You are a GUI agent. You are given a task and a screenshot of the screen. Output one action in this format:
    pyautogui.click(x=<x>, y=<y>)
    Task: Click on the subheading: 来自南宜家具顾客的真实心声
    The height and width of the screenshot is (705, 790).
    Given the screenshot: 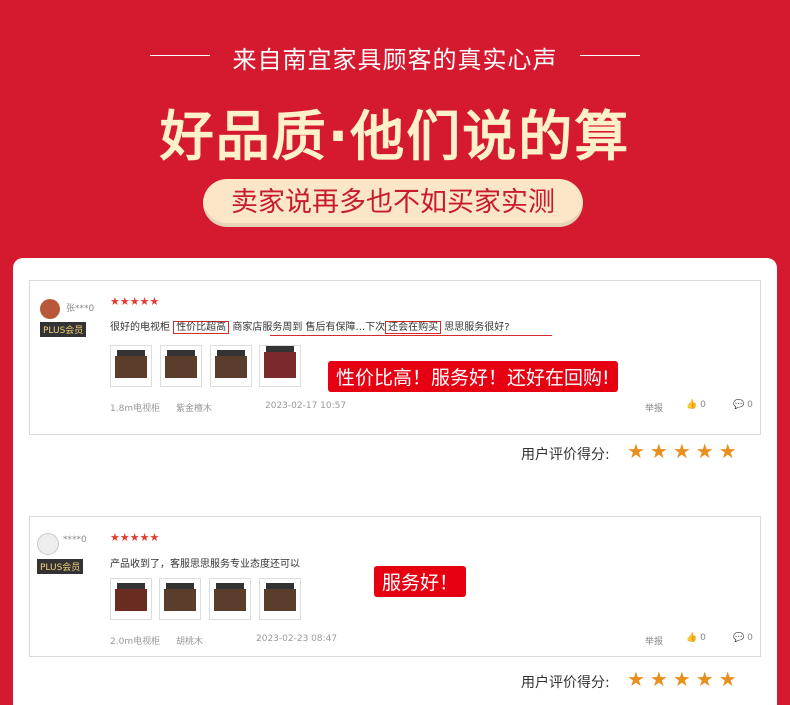 What is the action you would take?
    pyautogui.click(x=395, y=60)
    